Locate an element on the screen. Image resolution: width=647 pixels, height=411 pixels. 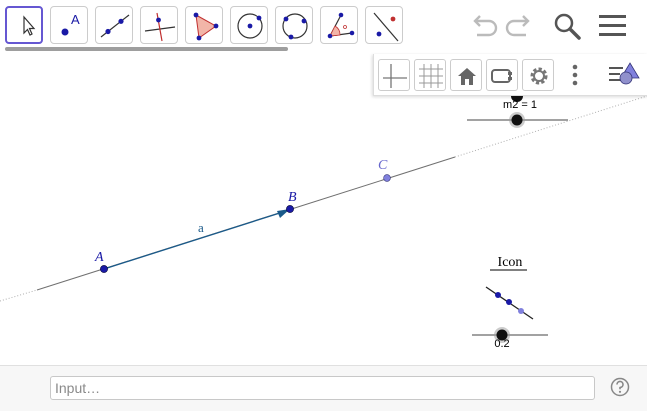
line-tool-icon is located at coordinates (115, 26).